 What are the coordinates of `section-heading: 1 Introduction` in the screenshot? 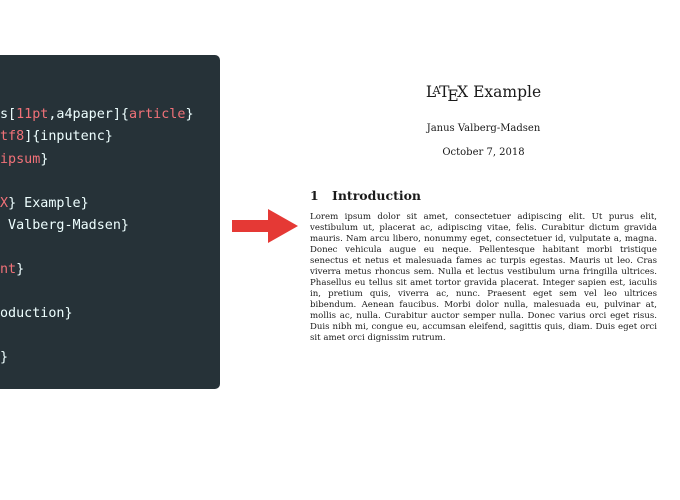 It's located at (483, 196).